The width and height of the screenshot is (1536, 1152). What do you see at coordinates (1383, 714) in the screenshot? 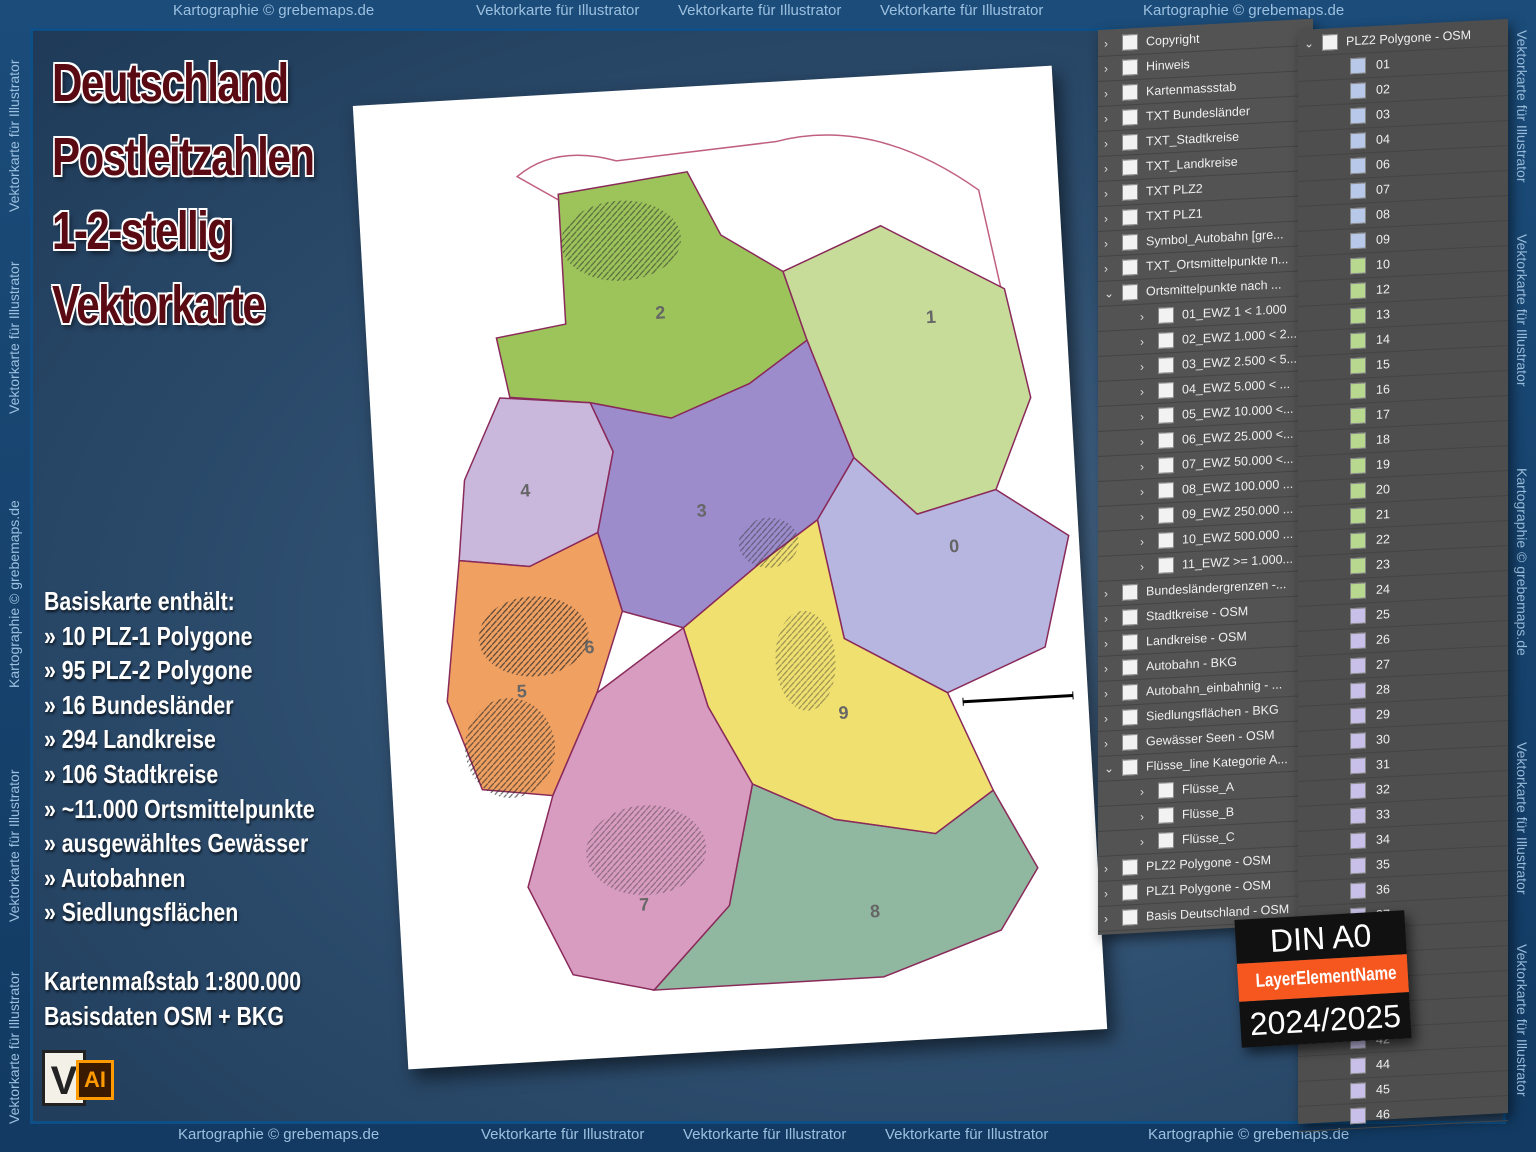
I see `sublayer-label: 29` at bounding box center [1383, 714].